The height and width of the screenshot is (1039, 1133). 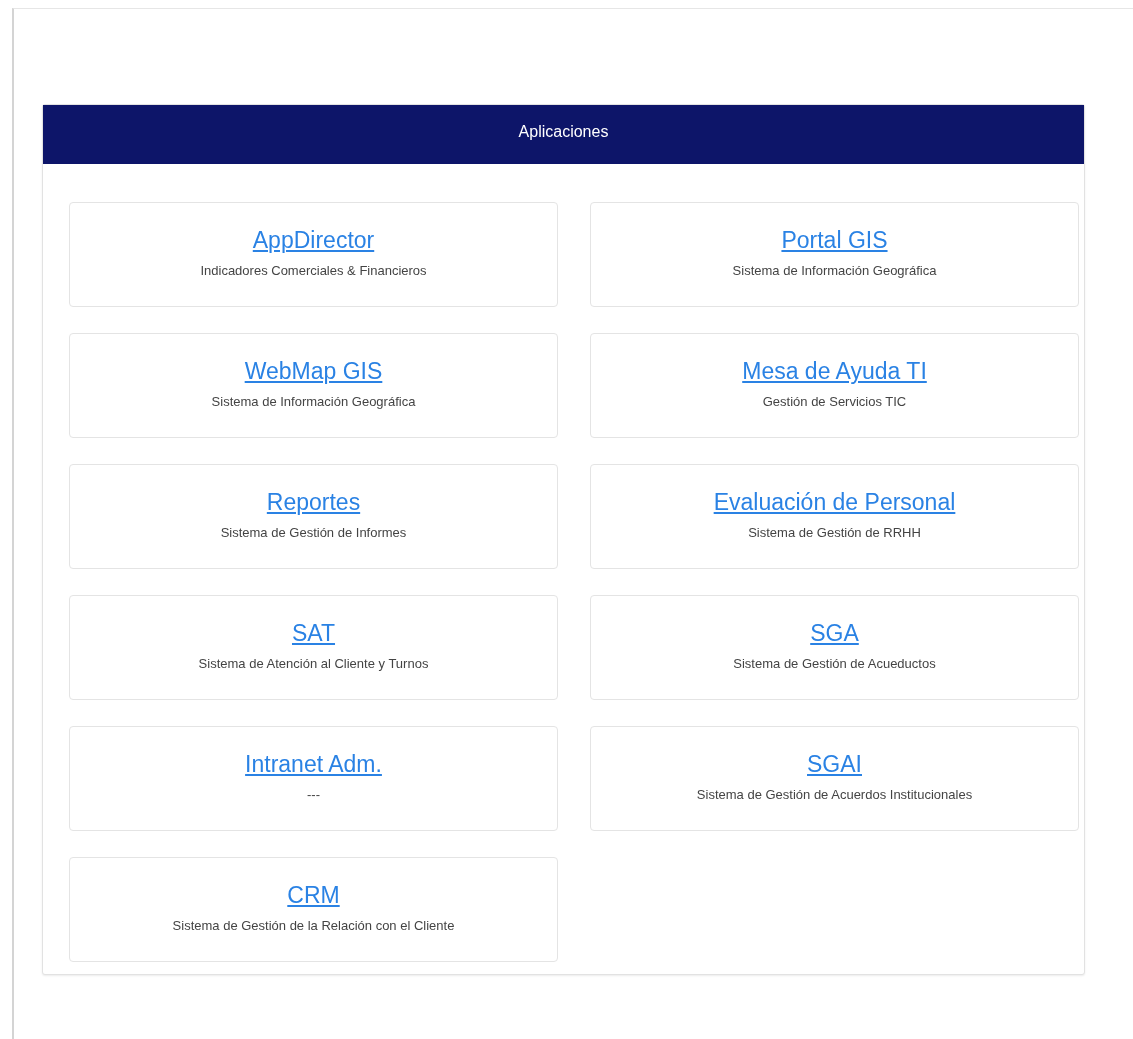 I want to click on app-description: Gestión de Servicios TIC, so click(x=834, y=401).